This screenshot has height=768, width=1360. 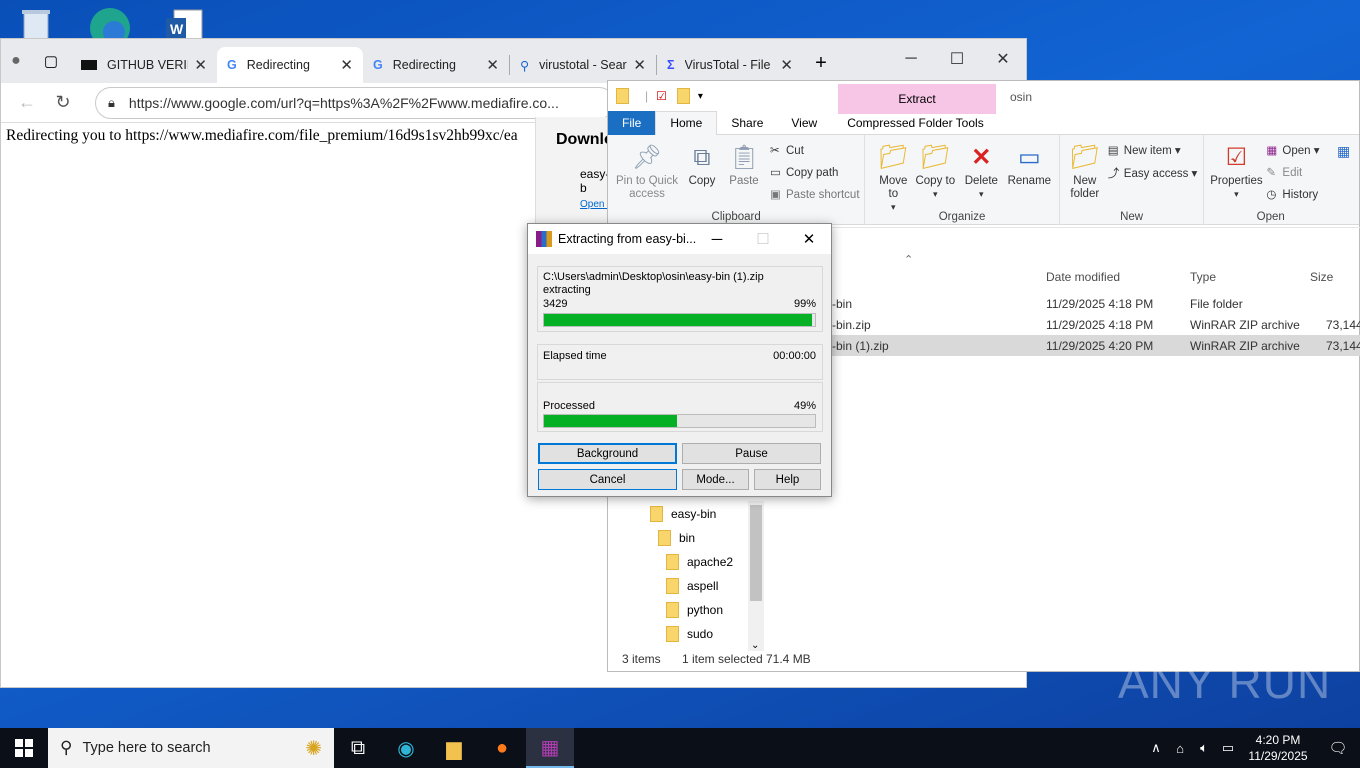 What do you see at coordinates (454, 748) in the screenshot?
I see `file-explorer-taskbar-icon: ▆` at bounding box center [454, 748].